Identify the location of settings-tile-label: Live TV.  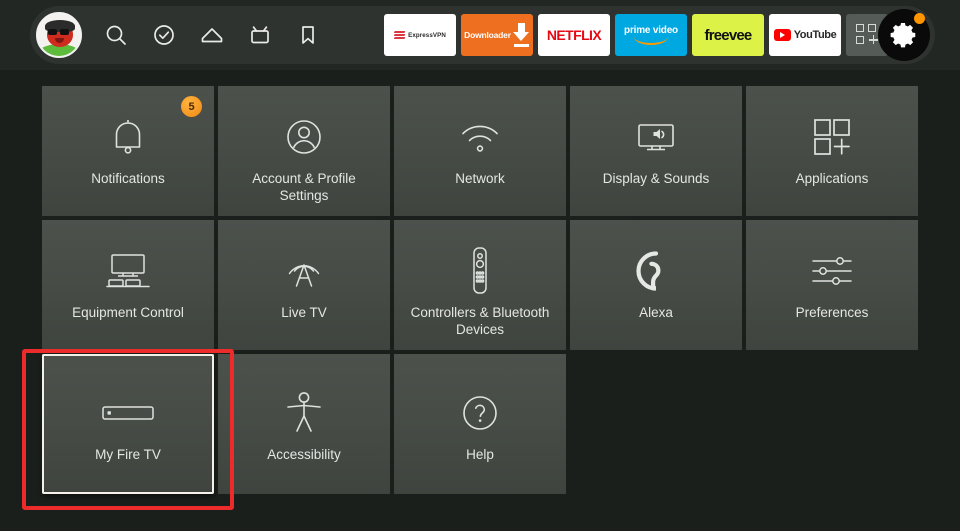
(304, 312).